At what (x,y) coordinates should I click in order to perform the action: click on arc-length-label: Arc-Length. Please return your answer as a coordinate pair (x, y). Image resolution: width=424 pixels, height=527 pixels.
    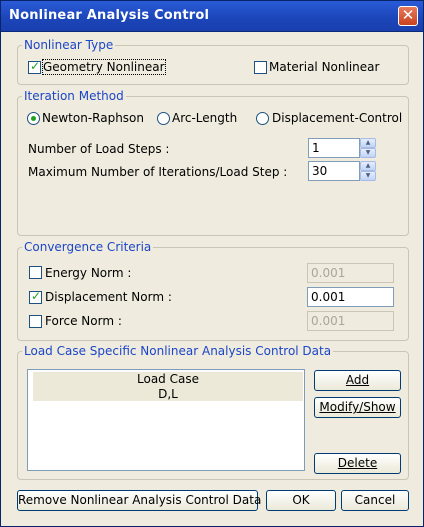
    Looking at the image, I should click on (204, 118).